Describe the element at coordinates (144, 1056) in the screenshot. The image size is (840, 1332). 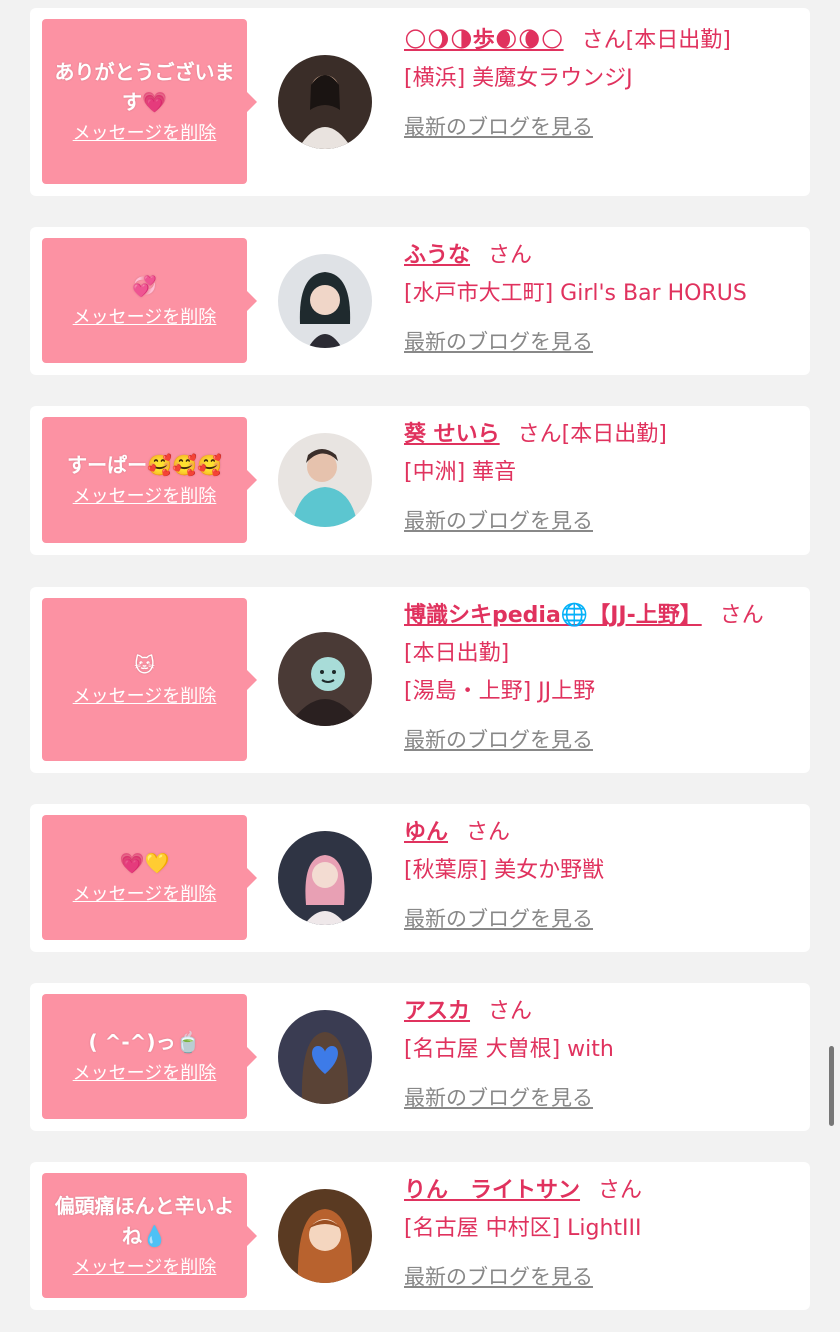
I see `message-bubble: ( ^-^)っ🍵 メッセージを削除` at that location.